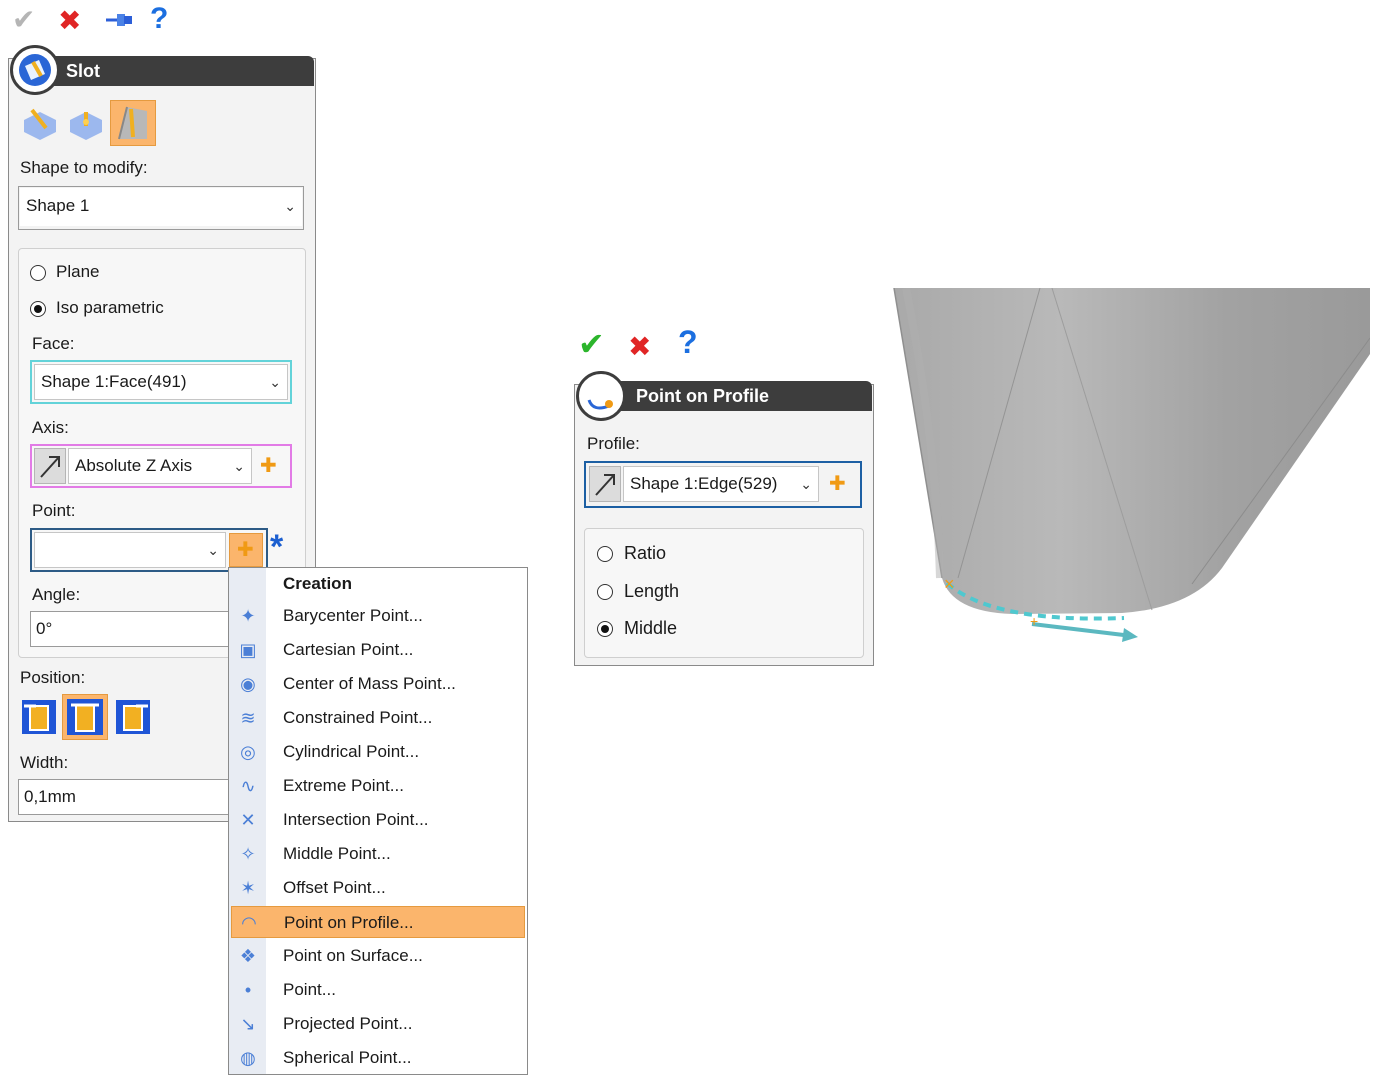  Describe the element at coordinates (133, 717) in the screenshot. I see `position-end-icon` at that location.